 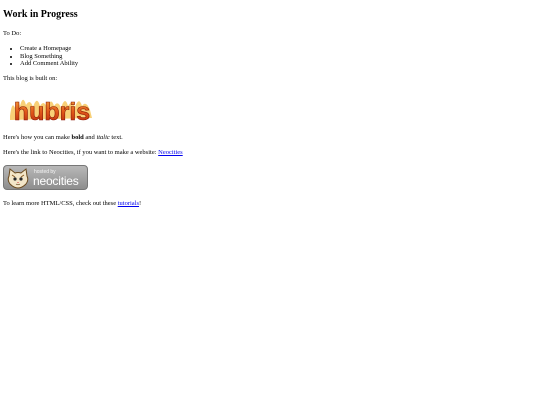 I want to click on formatting-suffix: text., so click(x=116, y=137).